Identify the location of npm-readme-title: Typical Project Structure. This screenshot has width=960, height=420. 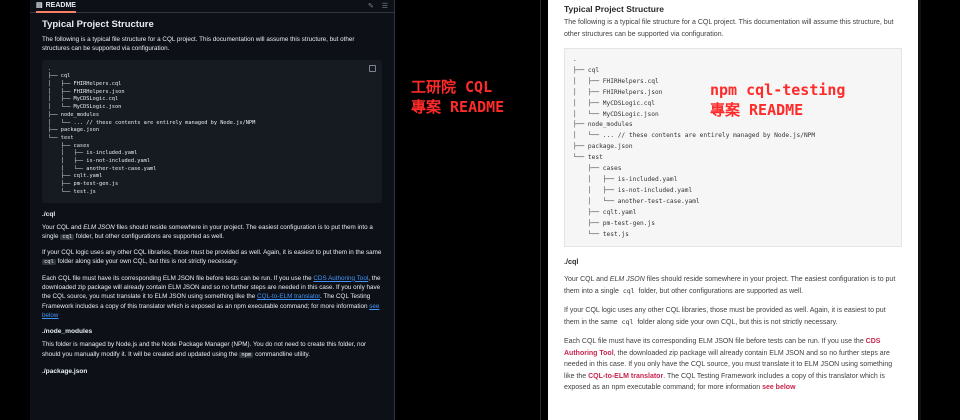
(614, 9).